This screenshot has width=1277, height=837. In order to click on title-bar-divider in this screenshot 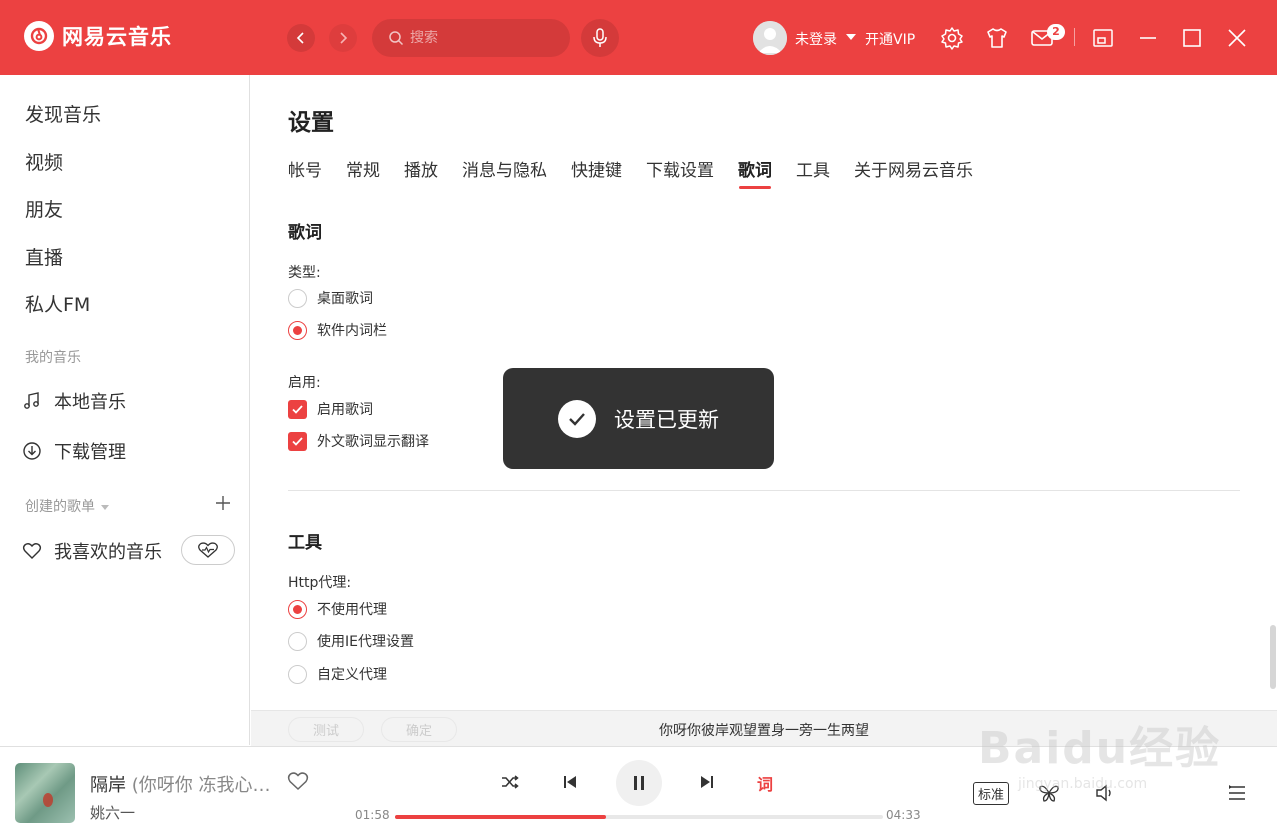, I will do `click(1074, 37)`.